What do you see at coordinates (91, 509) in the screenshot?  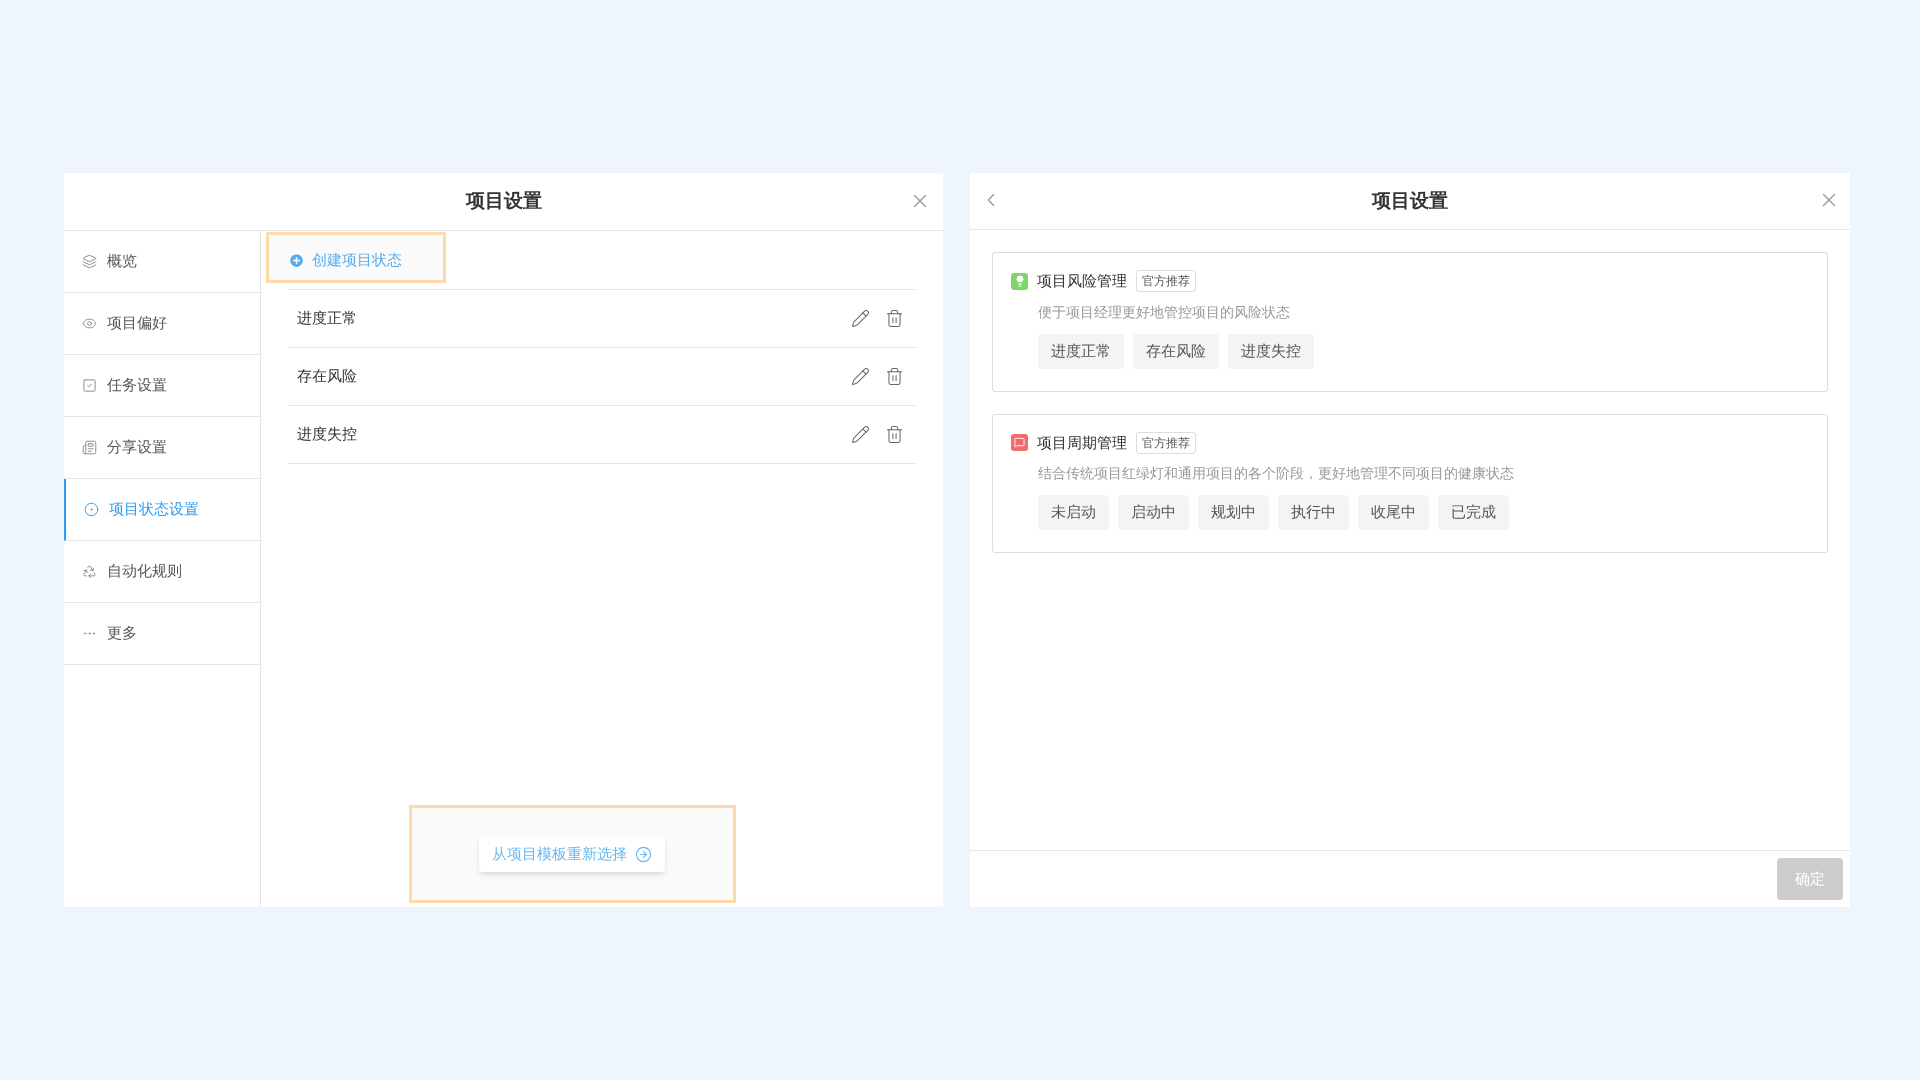 I see `target-icon` at bounding box center [91, 509].